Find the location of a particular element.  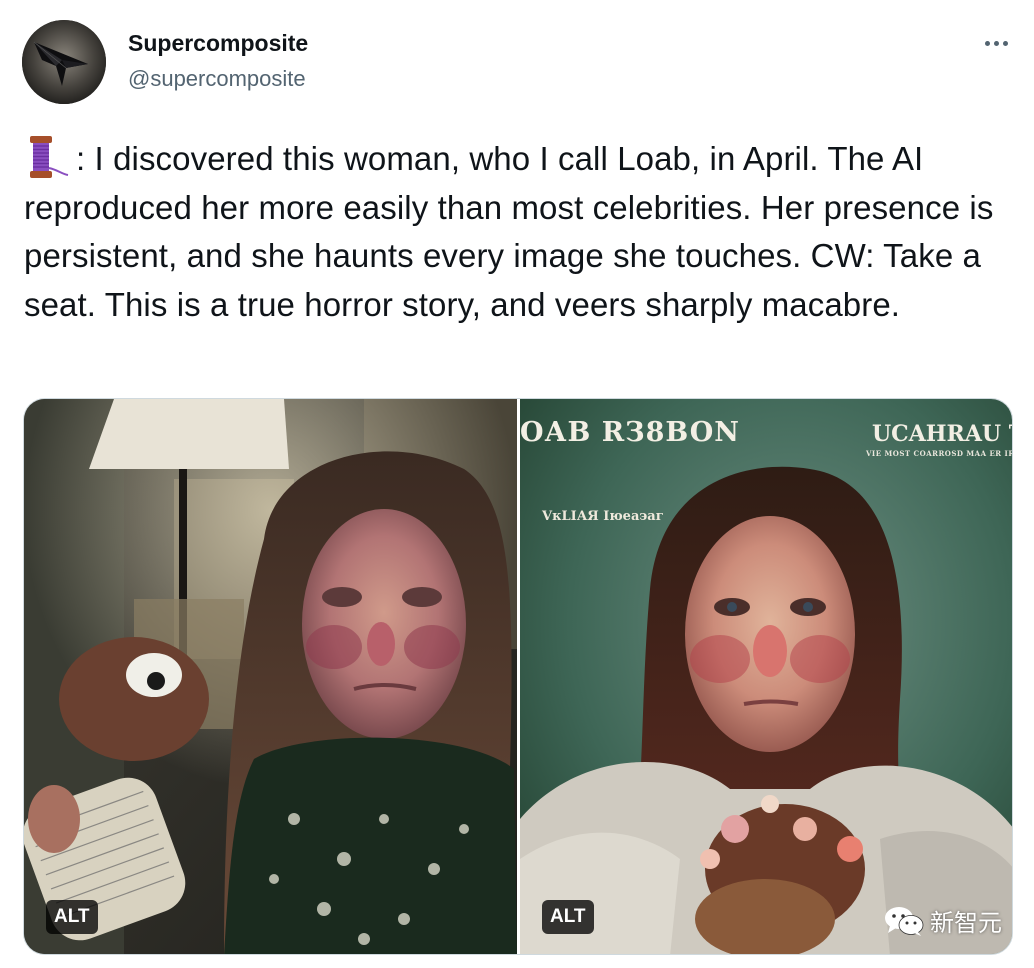

wechat-watermark: 新智元 is located at coordinates (943, 920).